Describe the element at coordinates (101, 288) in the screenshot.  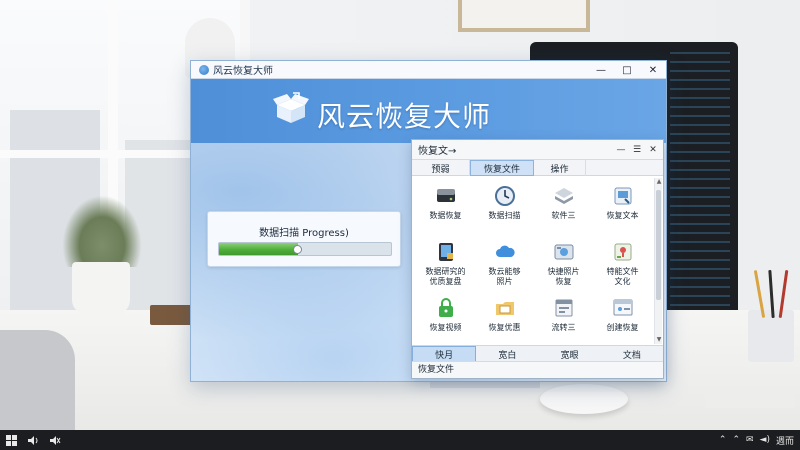
I see `plant-pot` at that location.